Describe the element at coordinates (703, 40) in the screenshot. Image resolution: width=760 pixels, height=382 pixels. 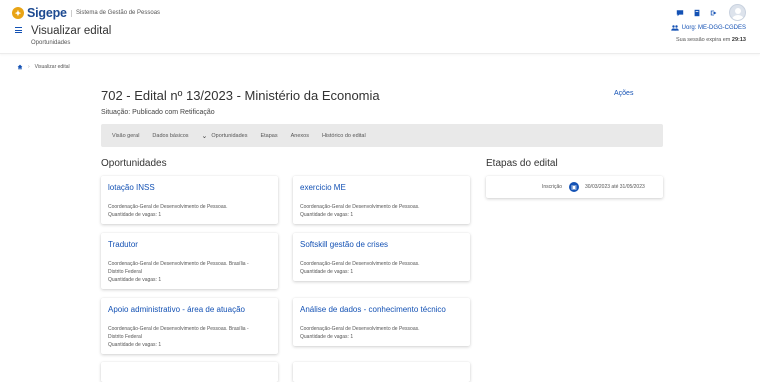
I see `session-prefix: Sua sessão expira em` at that location.